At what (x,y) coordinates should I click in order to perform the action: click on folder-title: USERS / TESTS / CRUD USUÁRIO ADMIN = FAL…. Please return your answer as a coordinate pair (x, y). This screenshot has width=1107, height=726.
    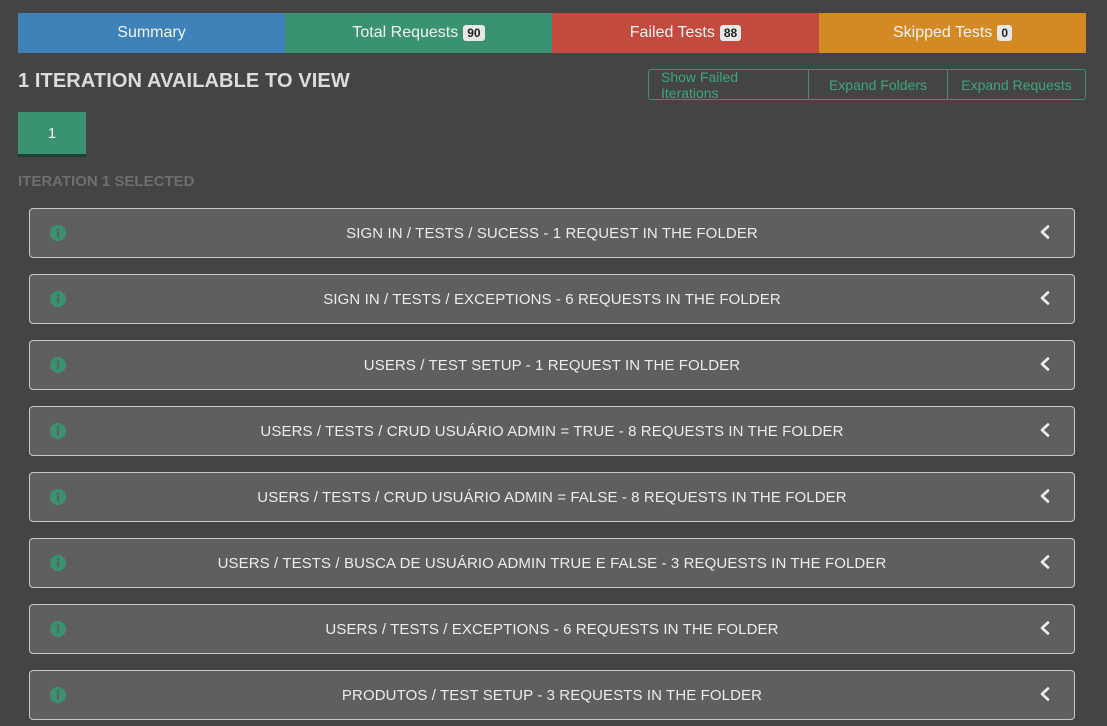
    Looking at the image, I should click on (552, 497).